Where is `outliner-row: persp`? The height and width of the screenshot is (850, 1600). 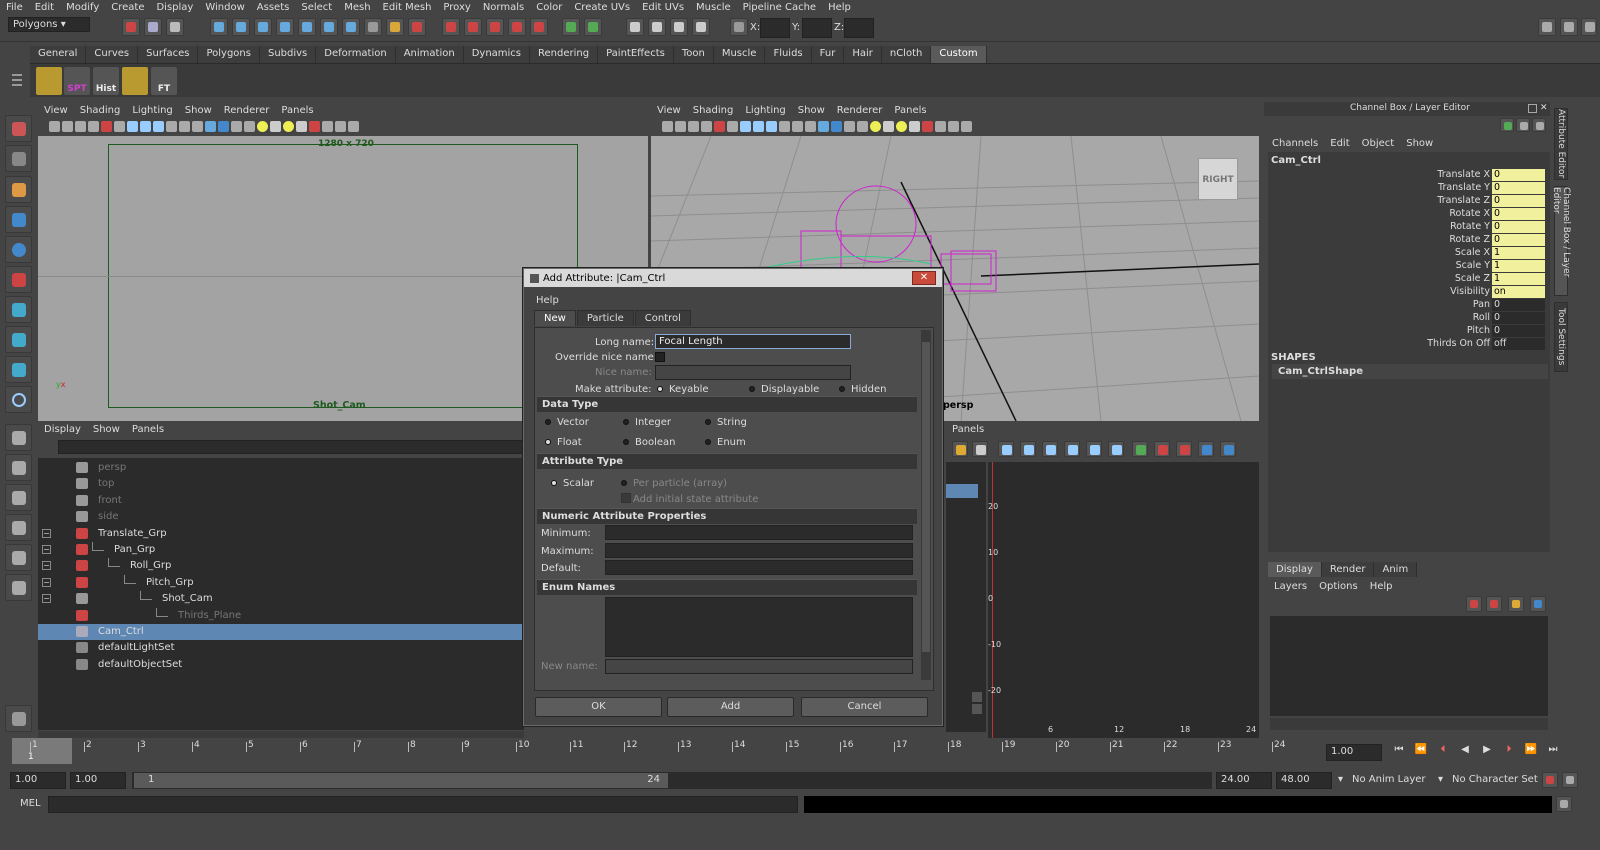 outliner-row: persp is located at coordinates (281, 468).